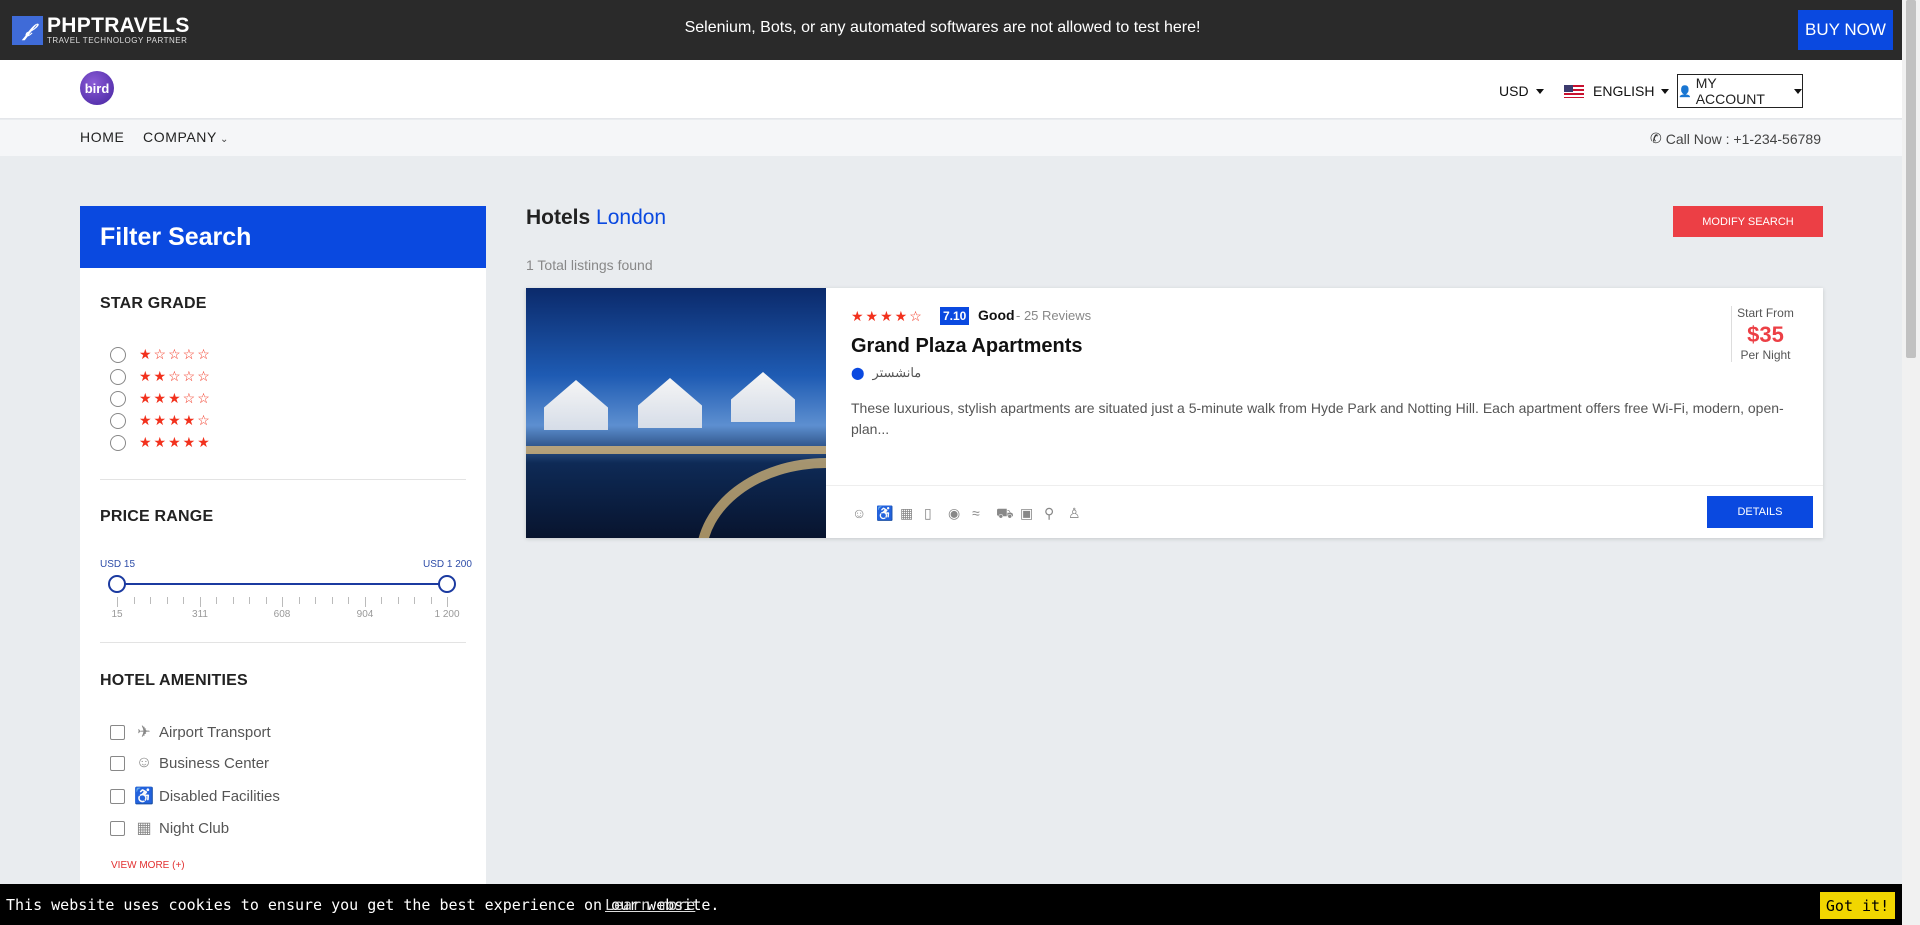 The height and width of the screenshot is (925, 1920). I want to click on star-rating-icon: ★★★☆☆, so click(175, 398).